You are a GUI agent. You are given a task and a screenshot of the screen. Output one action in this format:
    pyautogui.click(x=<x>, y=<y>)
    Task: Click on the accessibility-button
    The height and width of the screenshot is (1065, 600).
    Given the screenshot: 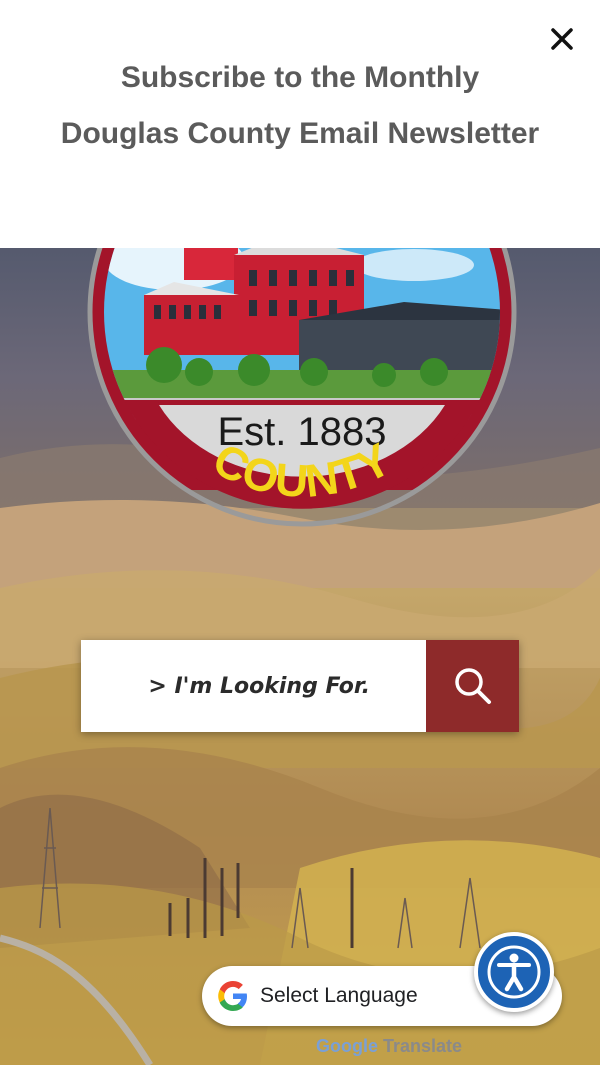 What is the action you would take?
    pyautogui.click(x=514, y=972)
    